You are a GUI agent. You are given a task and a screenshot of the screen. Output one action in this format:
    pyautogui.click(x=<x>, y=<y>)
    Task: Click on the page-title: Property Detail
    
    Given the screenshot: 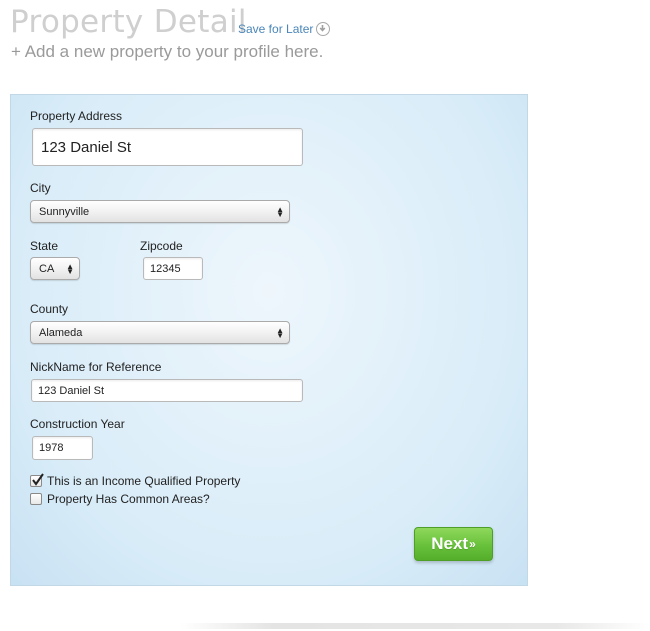 What is the action you would take?
    pyautogui.click(x=128, y=22)
    